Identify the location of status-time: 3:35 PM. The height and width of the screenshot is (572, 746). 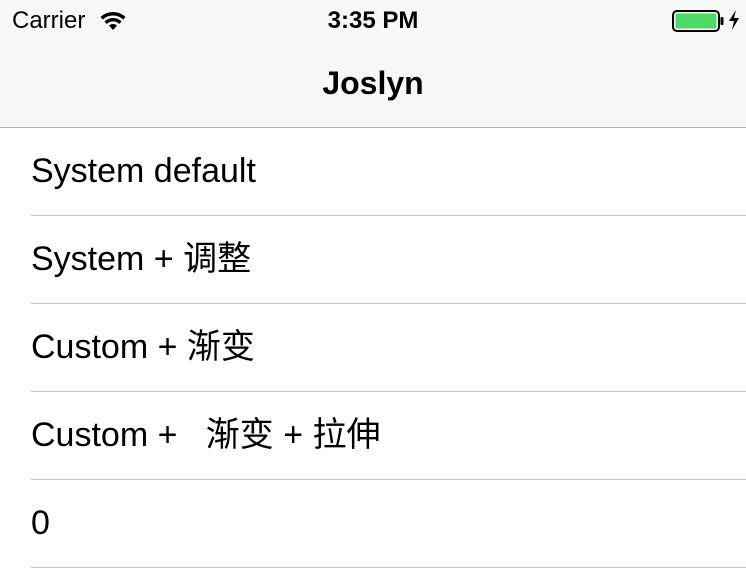
(373, 20).